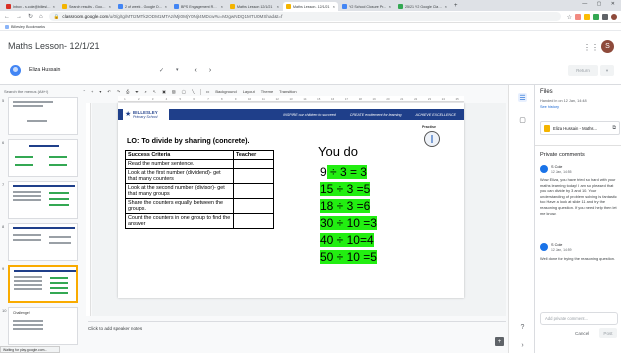 The height and width of the screenshot is (353, 621). I want to click on undo-icon: ↶, so click(108, 91).